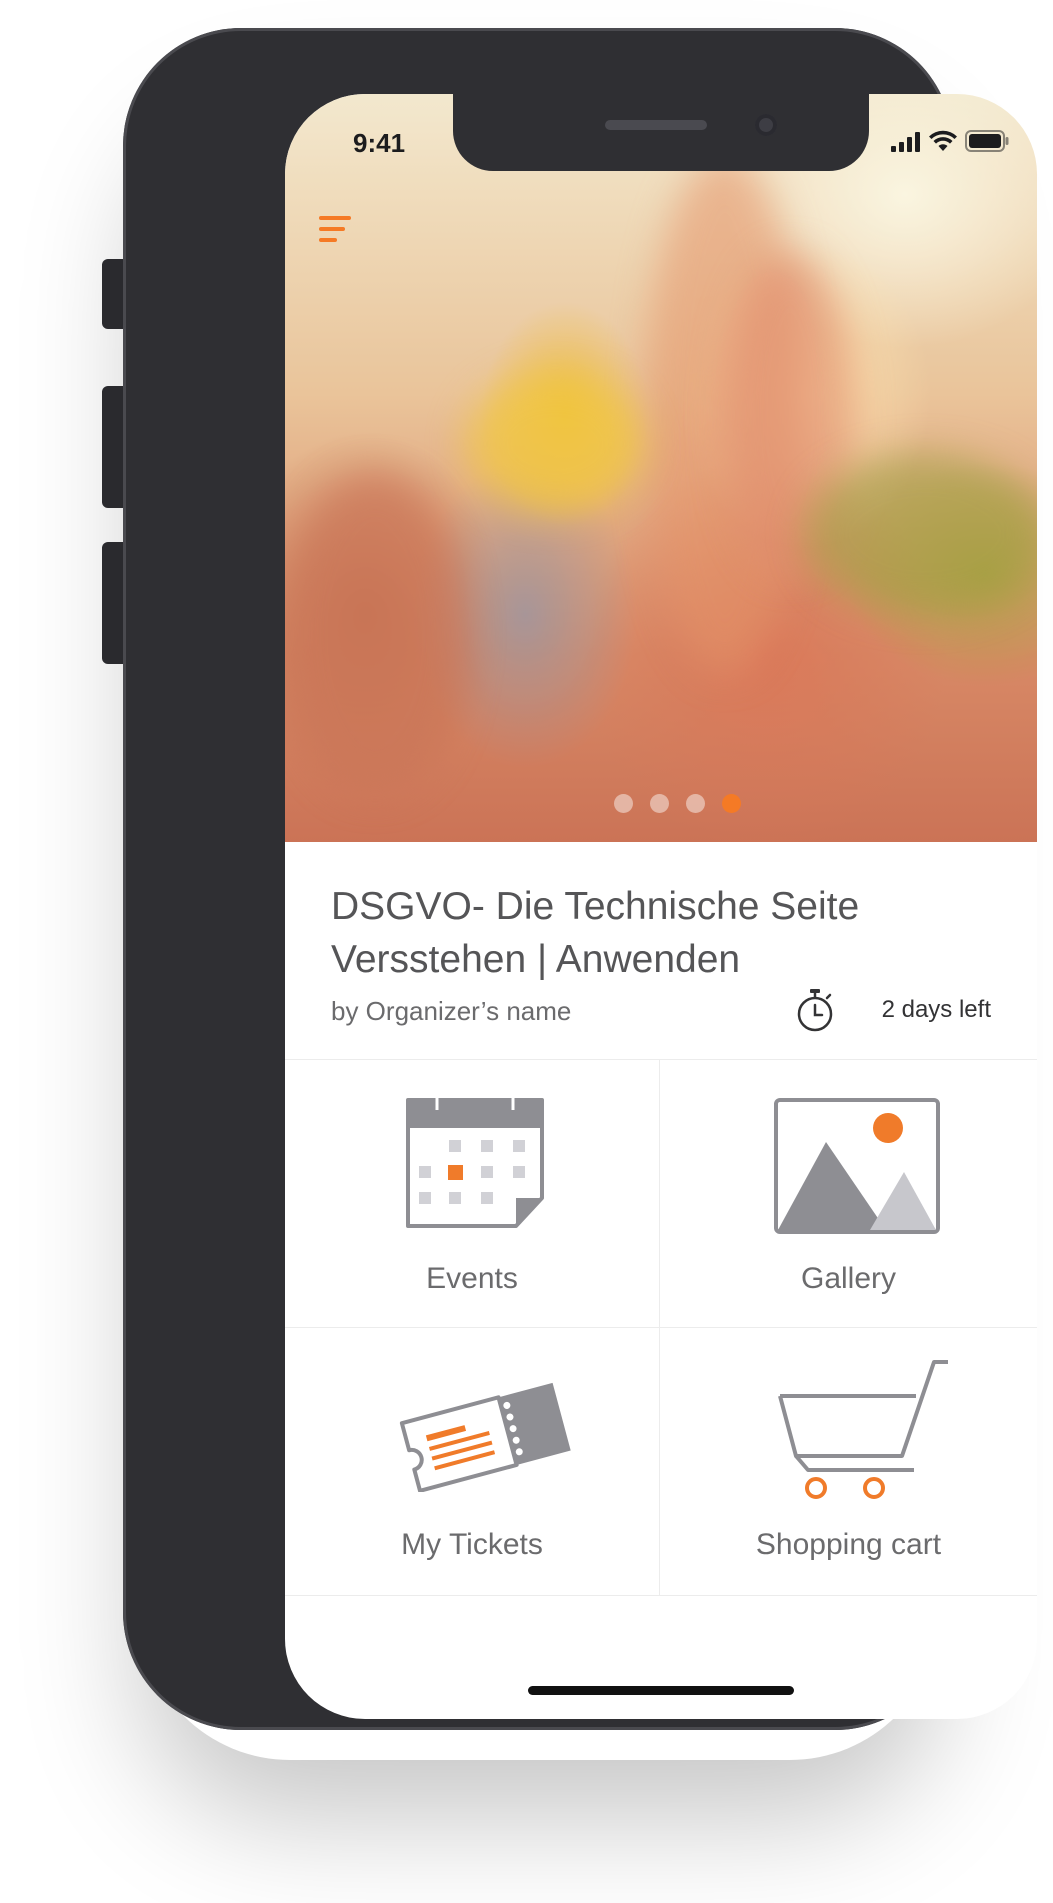 Image resolution: width=1053 pixels, height=1903 pixels. I want to click on ticket-icon, so click(485, 1437).